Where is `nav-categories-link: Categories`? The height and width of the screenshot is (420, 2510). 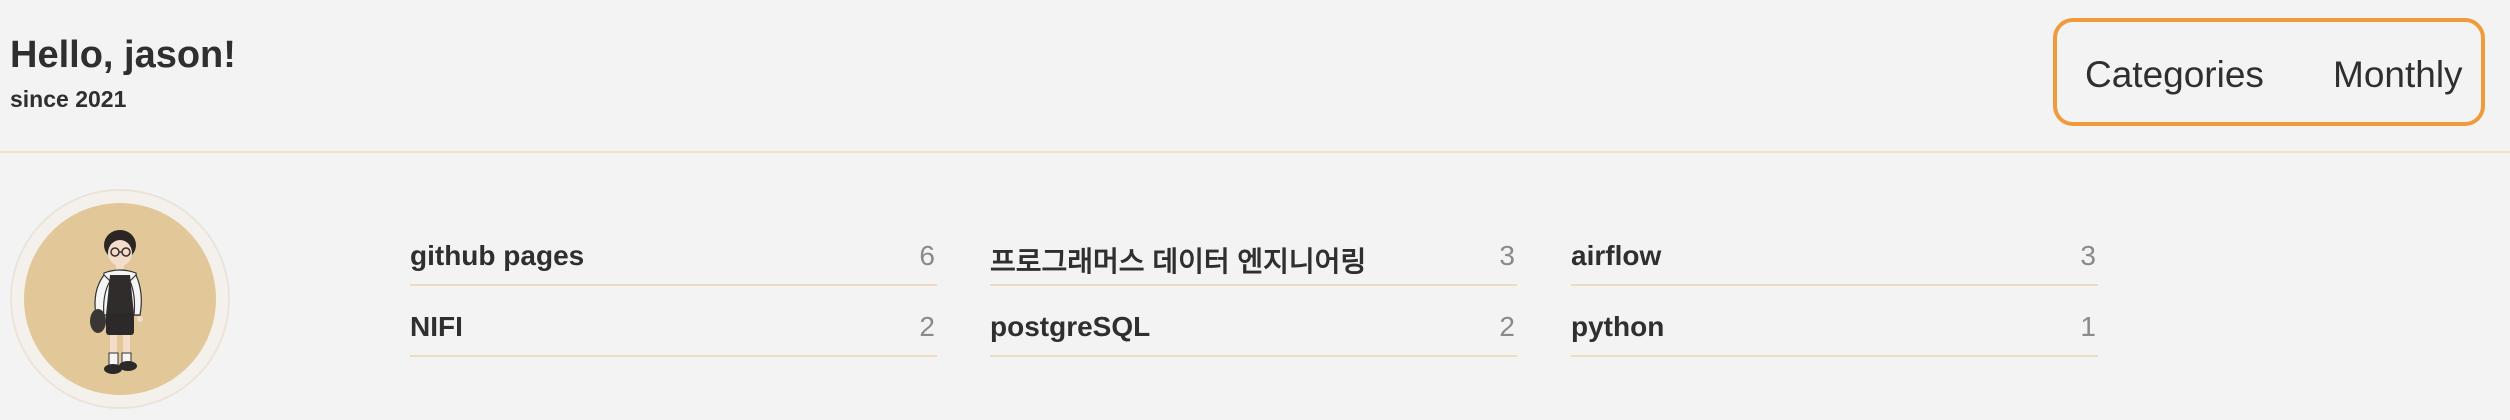 nav-categories-link: Categories is located at coordinates (2174, 75).